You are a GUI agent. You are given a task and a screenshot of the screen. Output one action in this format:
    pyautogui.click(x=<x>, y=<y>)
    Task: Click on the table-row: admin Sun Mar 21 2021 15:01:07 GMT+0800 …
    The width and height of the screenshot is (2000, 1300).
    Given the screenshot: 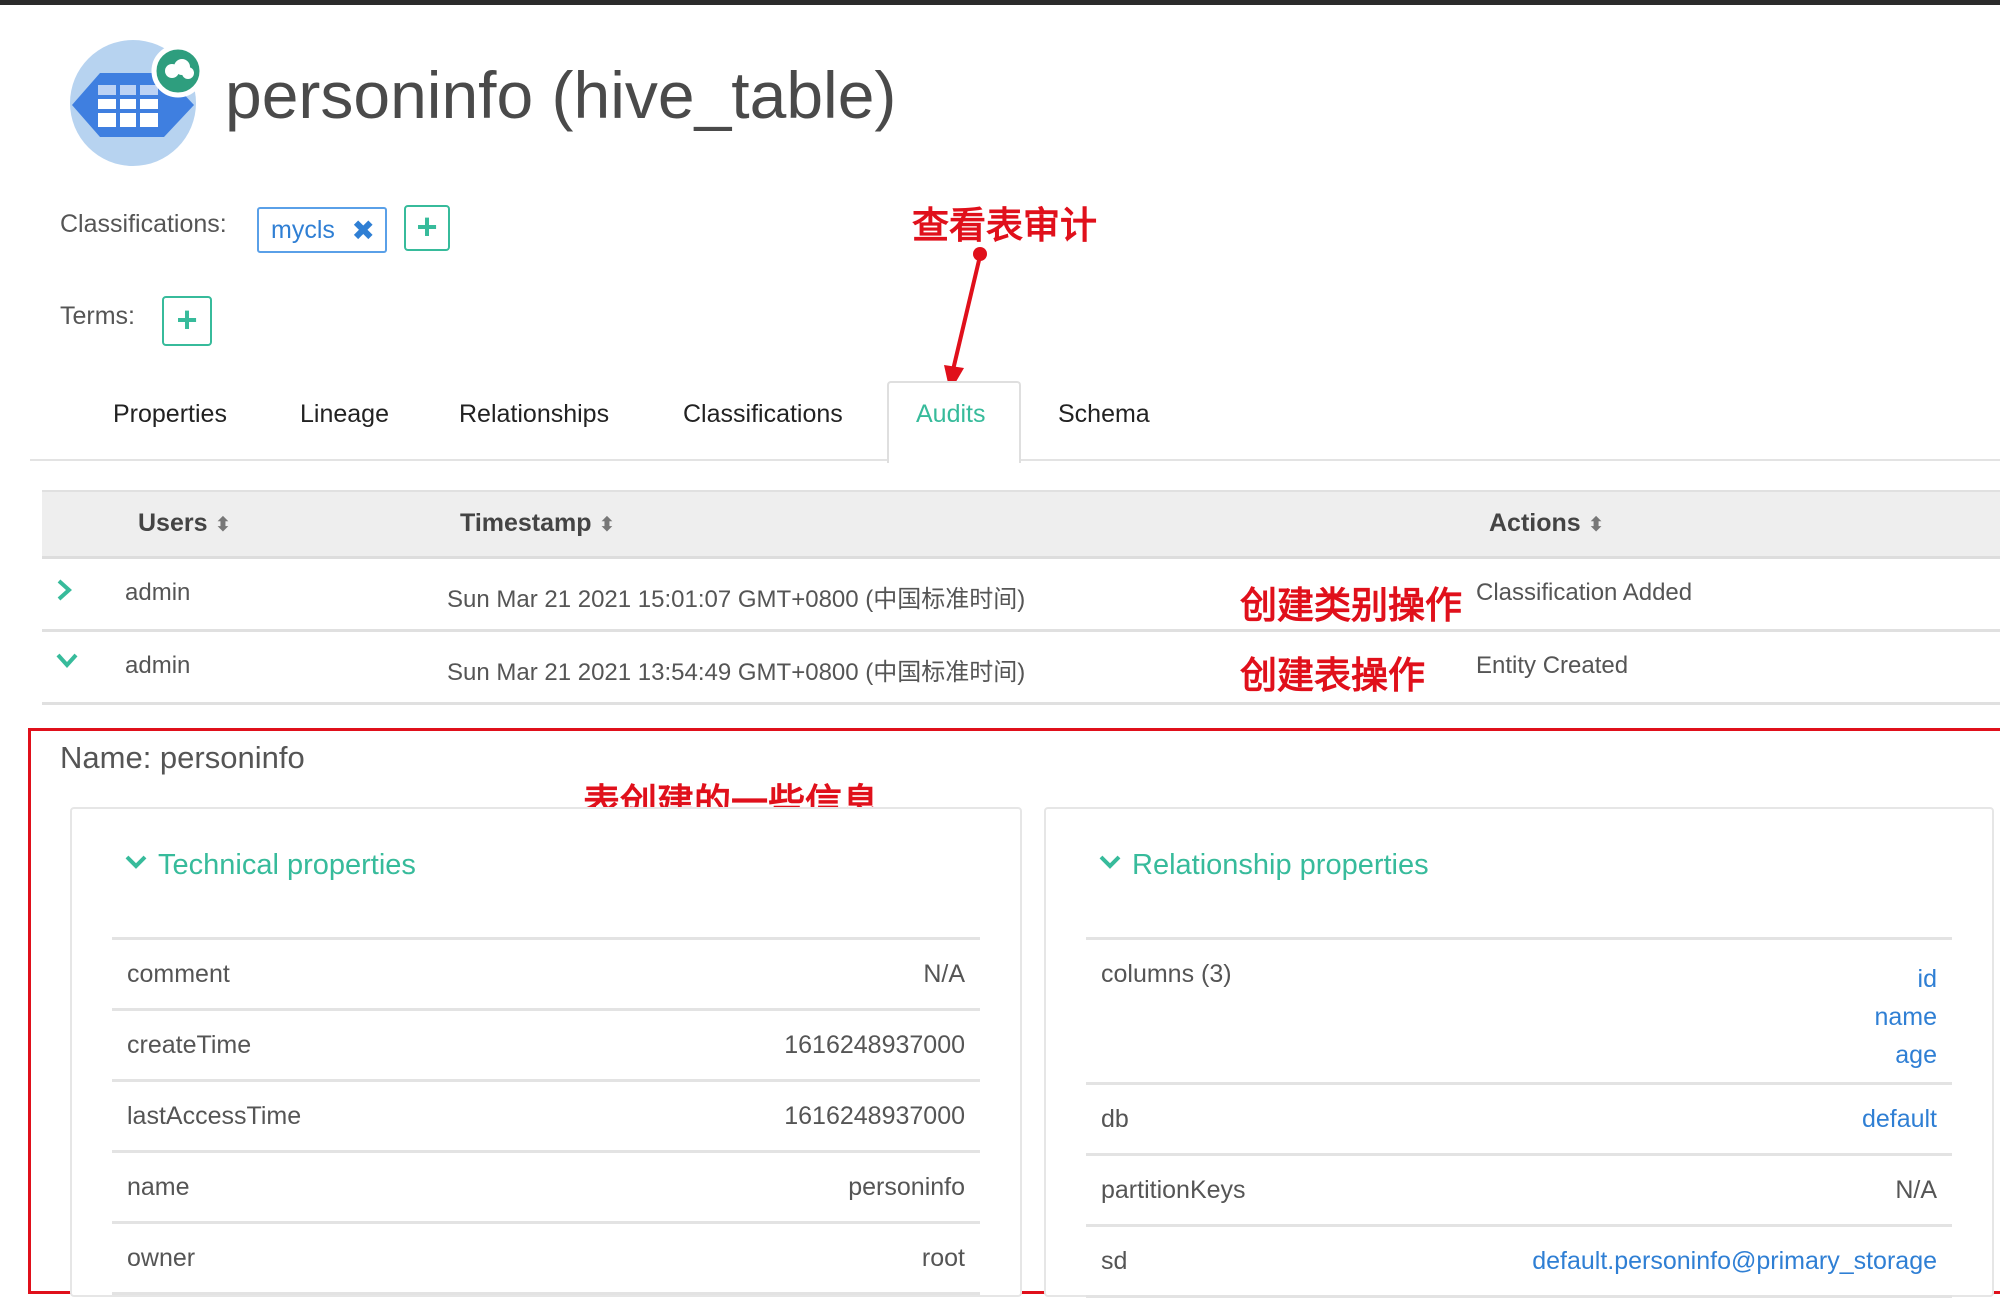 What is the action you would take?
    pyautogui.click(x=1021, y=595)
    